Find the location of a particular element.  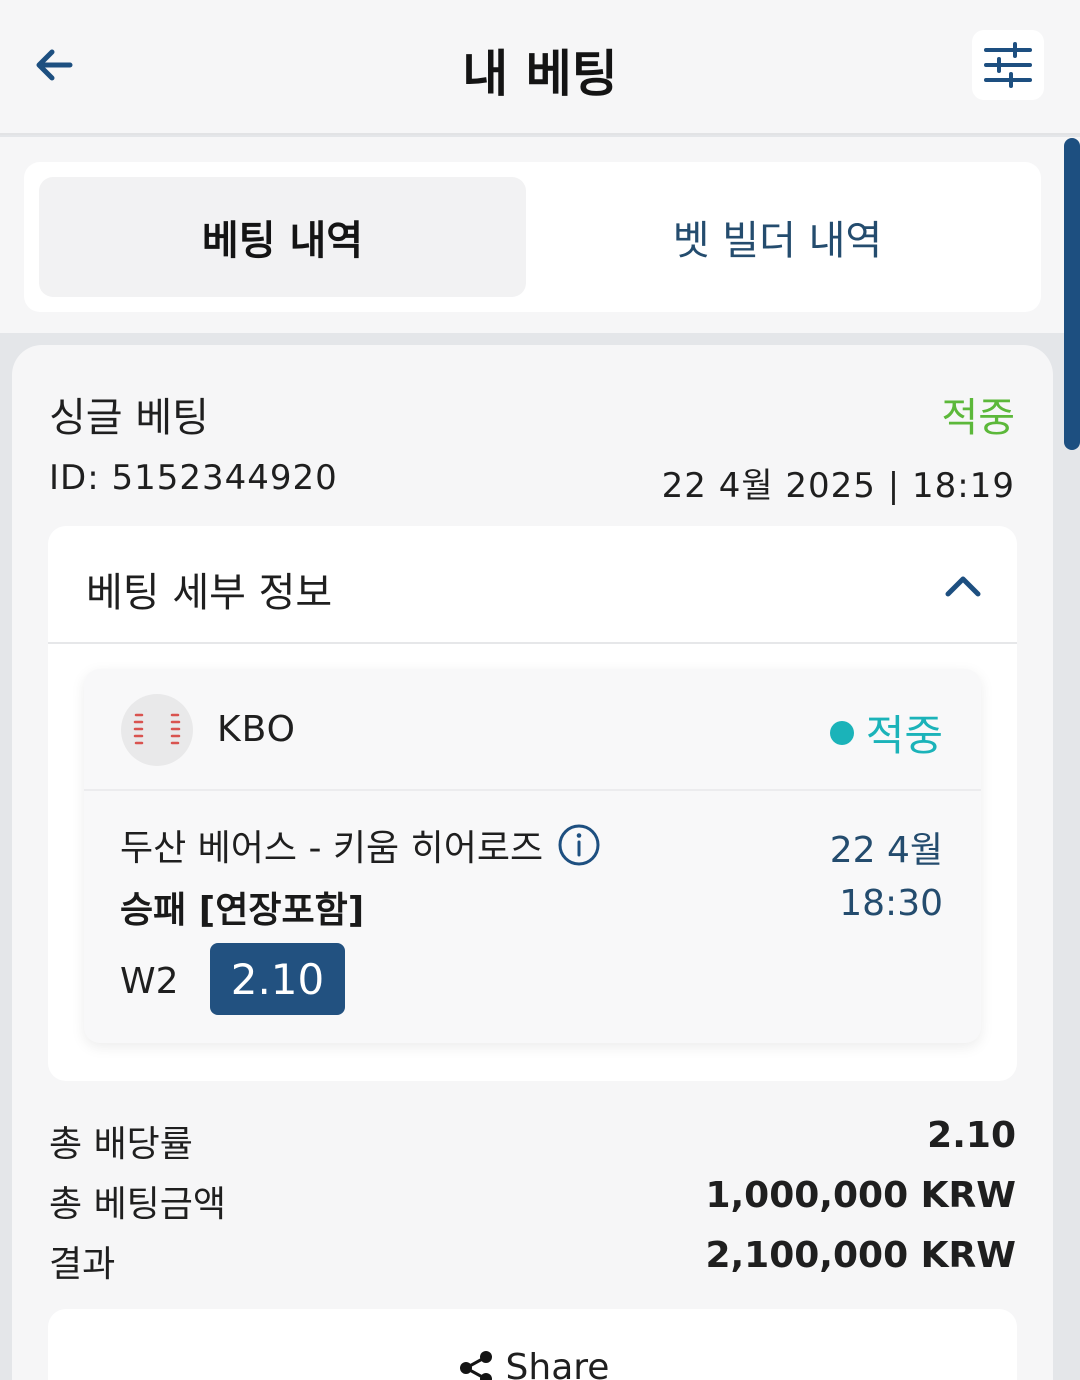

sliders-icon is located at coordinates (1008, 65).